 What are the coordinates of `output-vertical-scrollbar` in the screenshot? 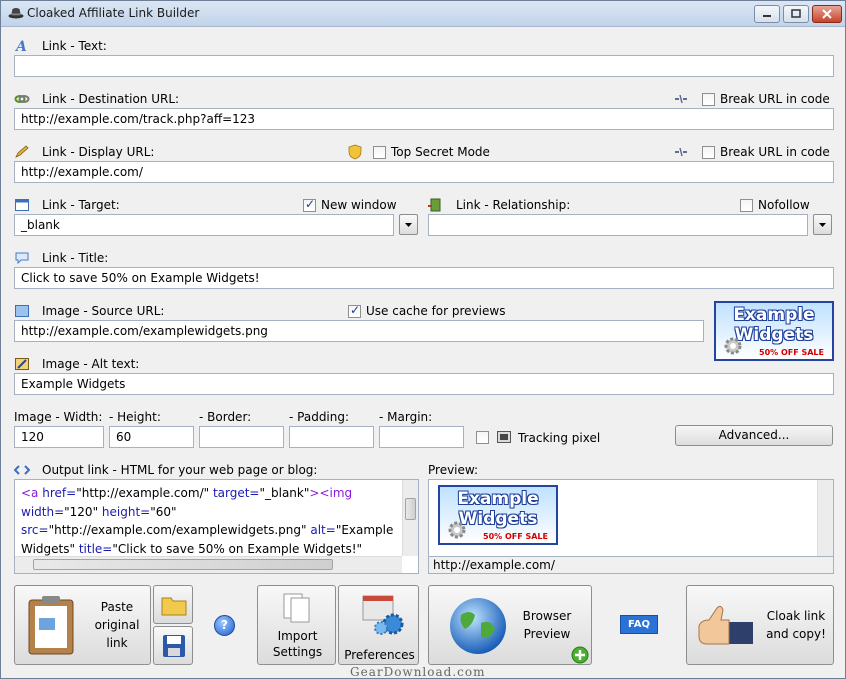 It's located at (410, 518).